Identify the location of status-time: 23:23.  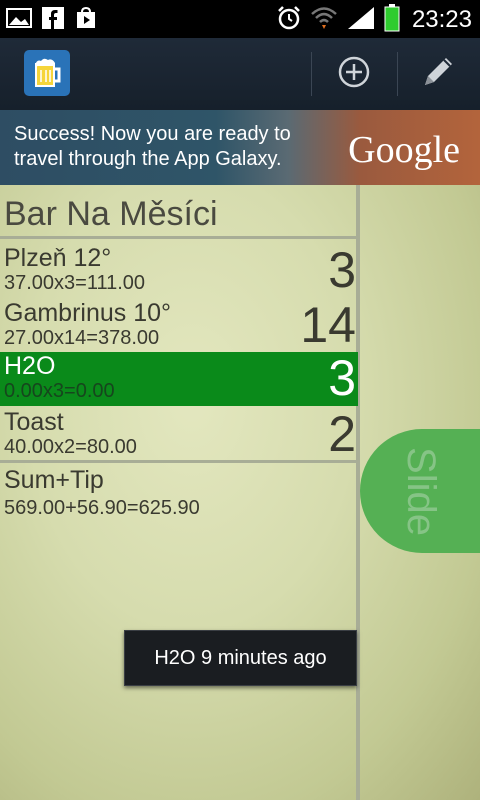
(441, 19).